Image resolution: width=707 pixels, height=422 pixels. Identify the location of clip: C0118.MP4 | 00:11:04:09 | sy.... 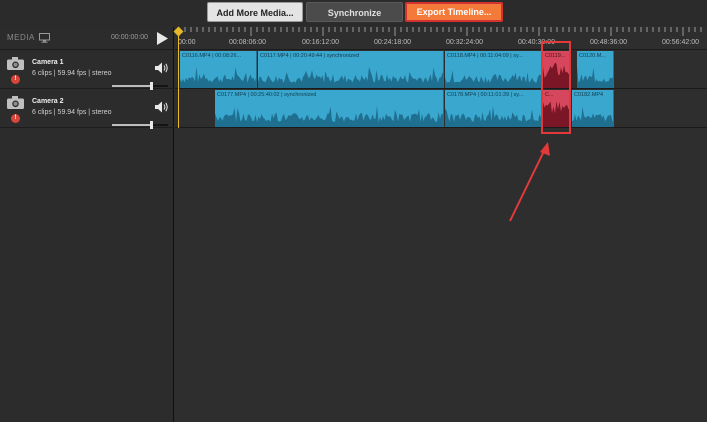
(493, 69).